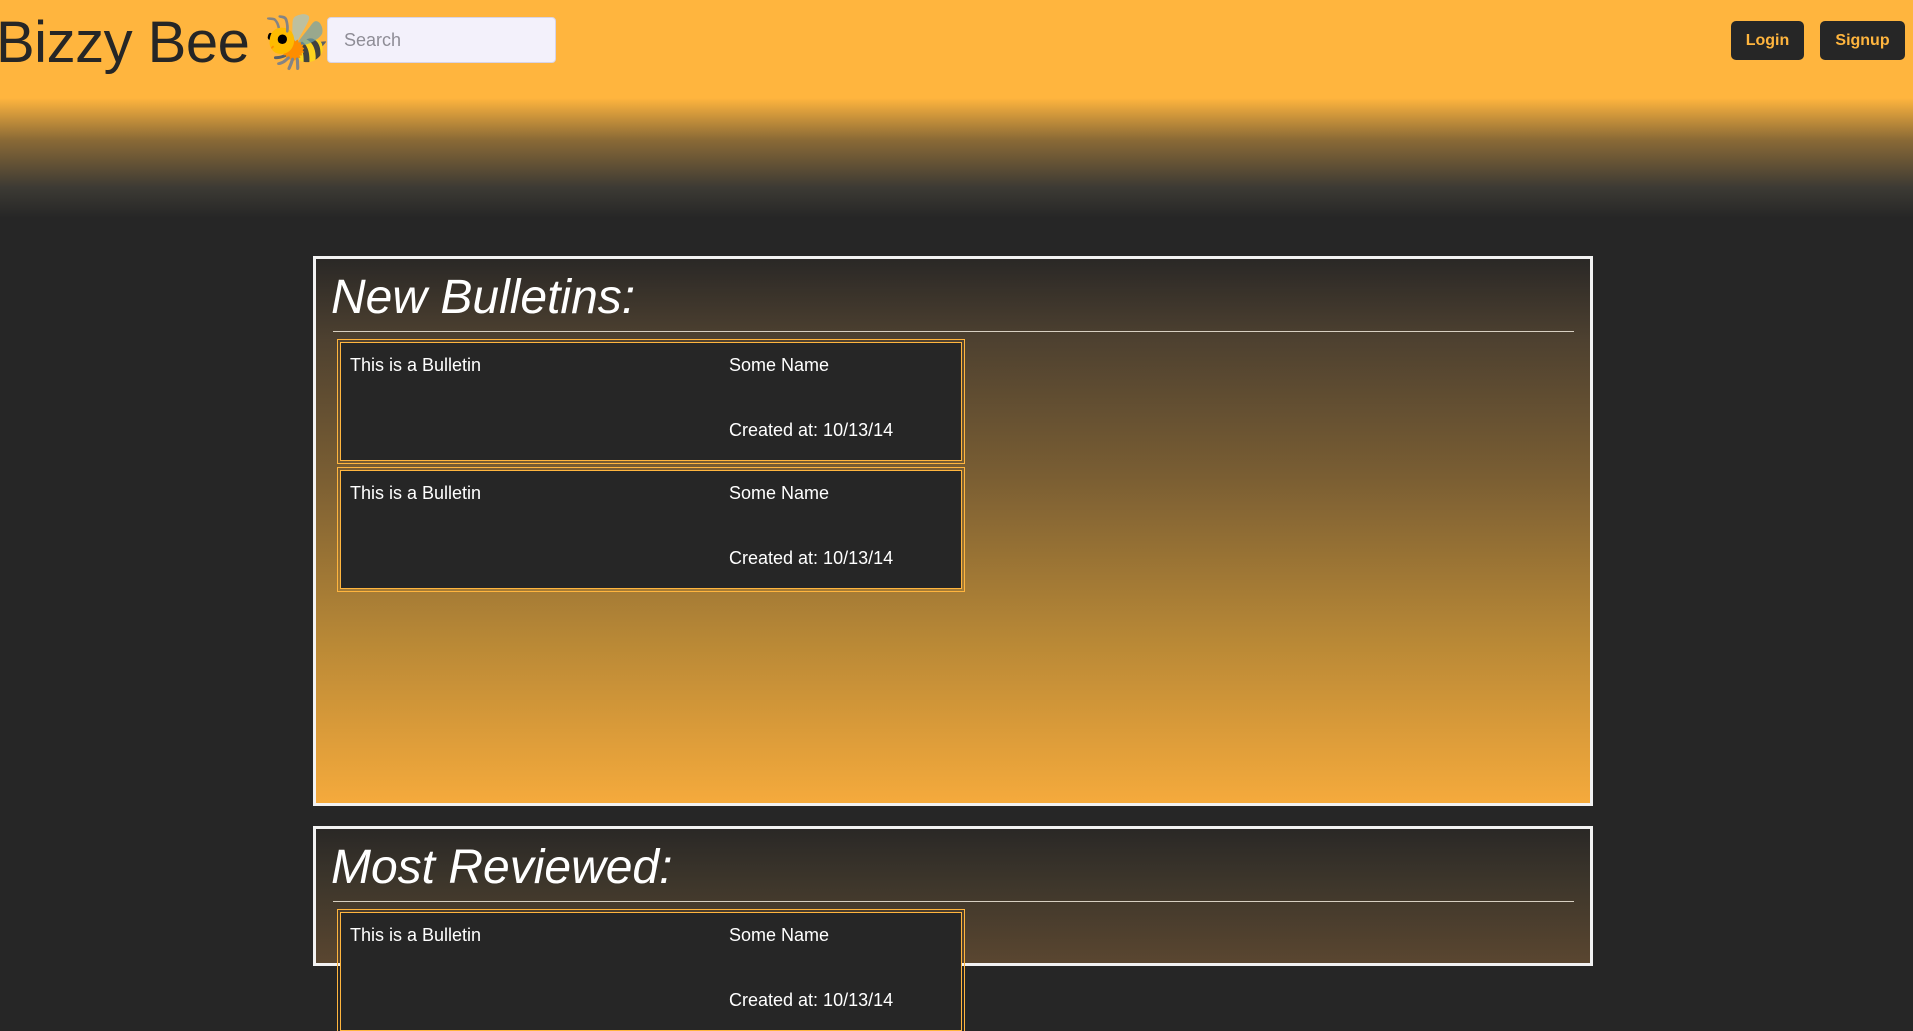 This screenshot has height=1031, width=1913. Describe the element at coordinates (483, 297) in the screenshot. I see `section-title: New Bulletins:` at that location.